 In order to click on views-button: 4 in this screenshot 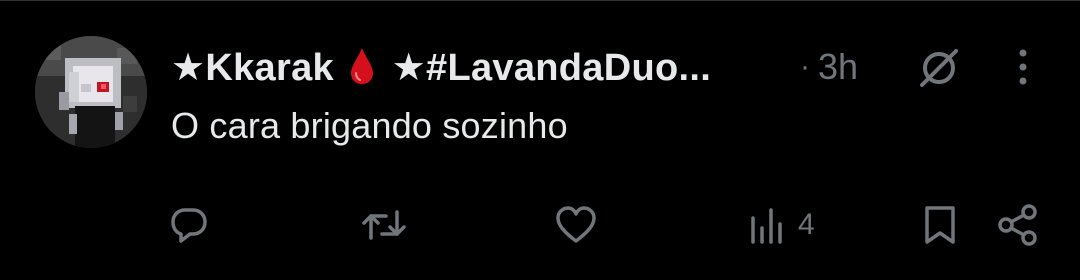, I will do `click(781, 225)`.